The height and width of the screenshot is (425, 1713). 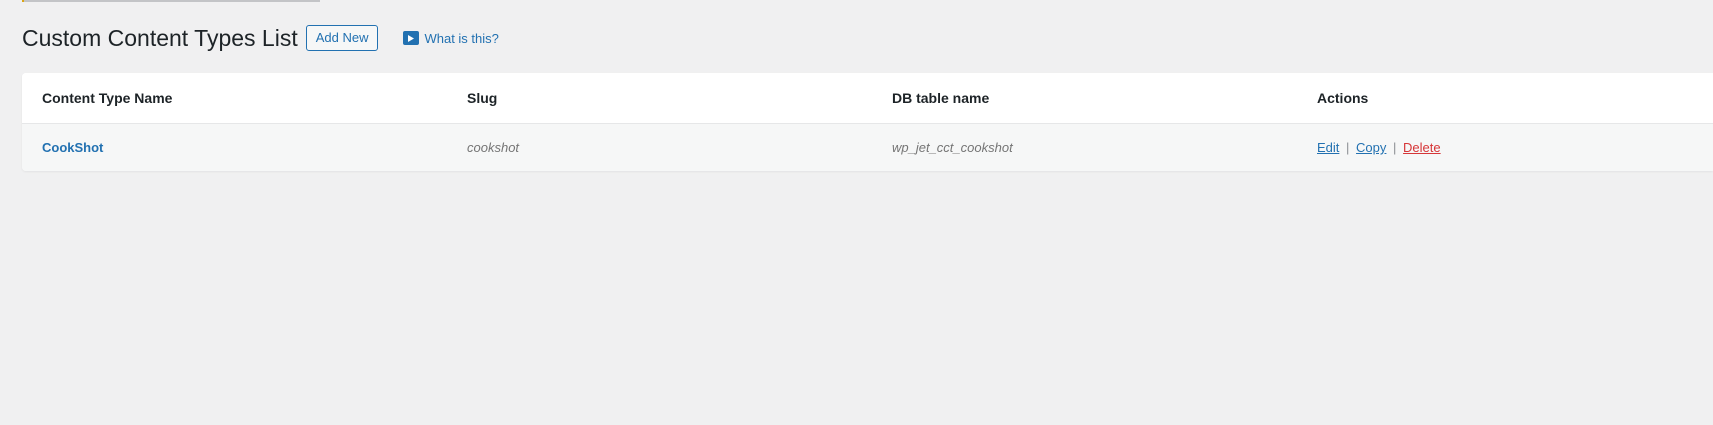 I want to click on content-type-name-cell: CookShot, so click(x=234, y=148).